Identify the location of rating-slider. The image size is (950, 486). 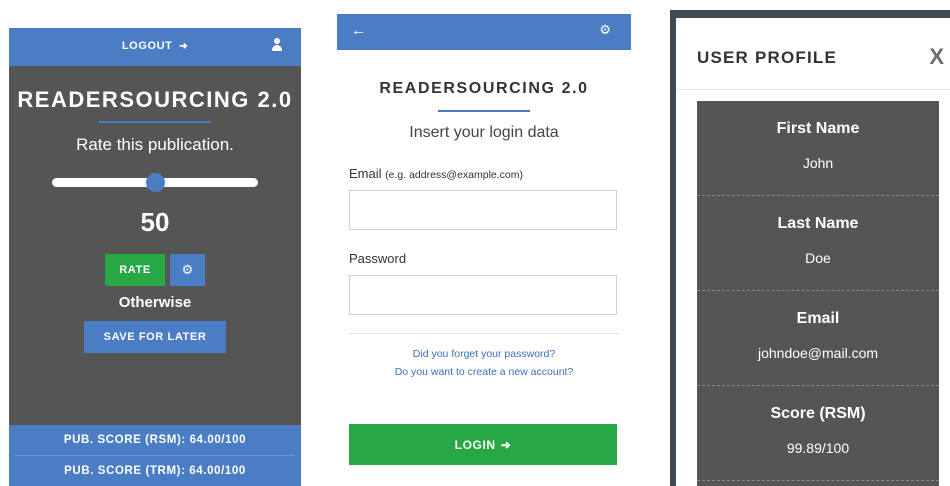
(155, 182).